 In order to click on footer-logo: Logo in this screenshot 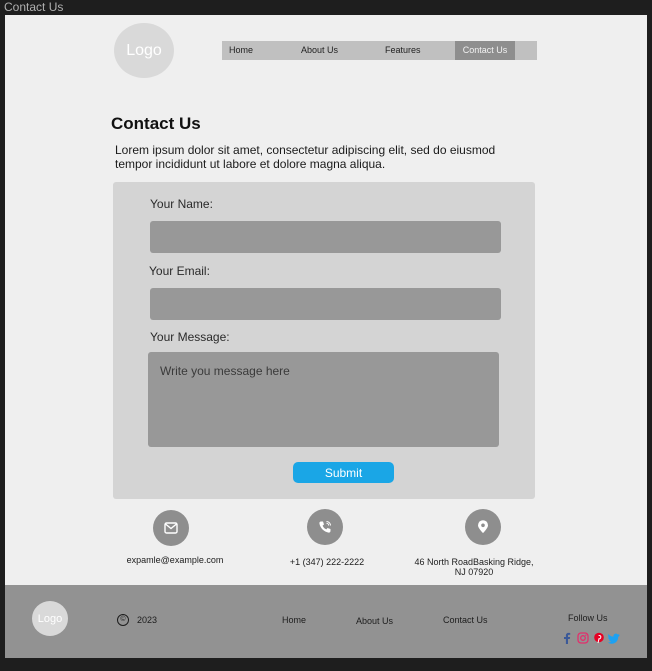, I will do `click(50, 618)`.